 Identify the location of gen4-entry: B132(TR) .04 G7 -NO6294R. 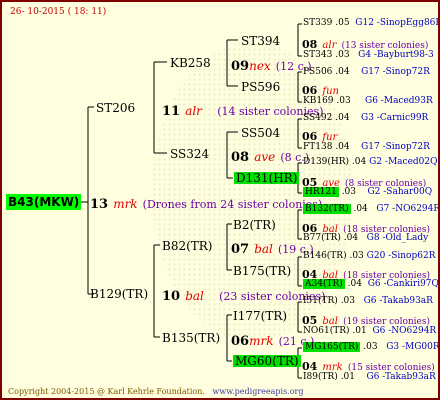
(371, 209).